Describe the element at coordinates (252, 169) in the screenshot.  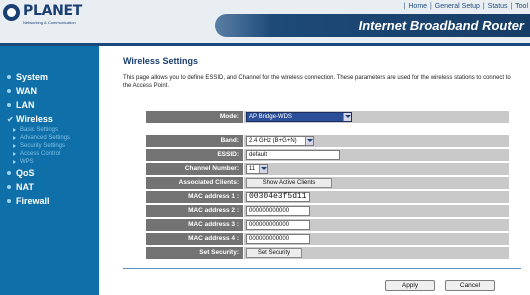
I see `channel-select-value: 11` at that location.